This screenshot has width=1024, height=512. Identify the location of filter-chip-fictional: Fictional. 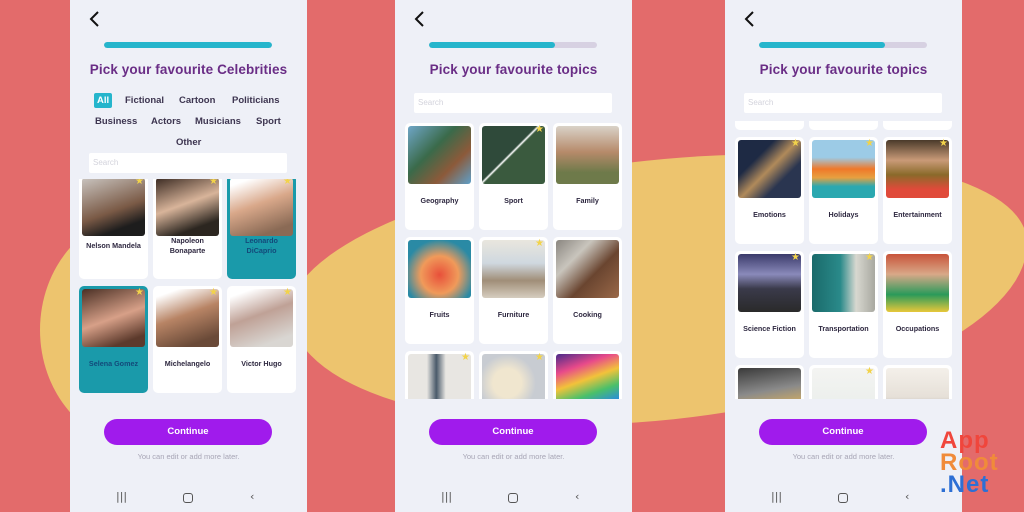
(144, 100).